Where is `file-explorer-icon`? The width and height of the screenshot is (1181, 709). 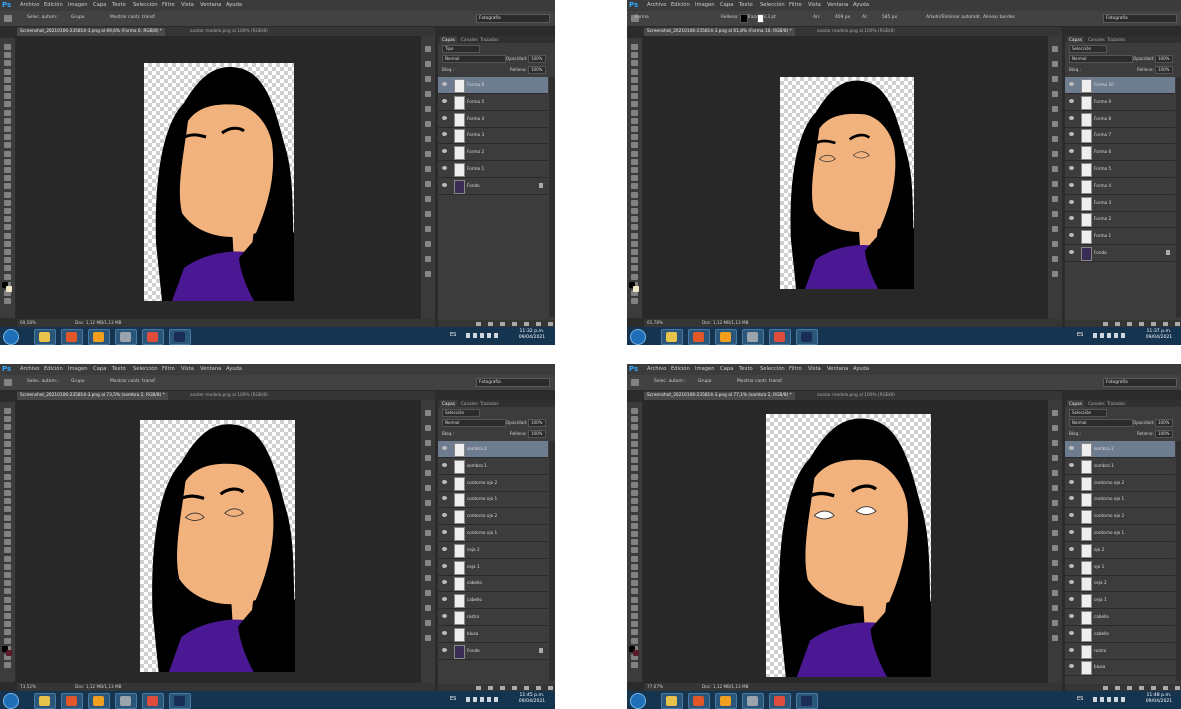
file-explorer-icon is located at coordinates (672, 337).